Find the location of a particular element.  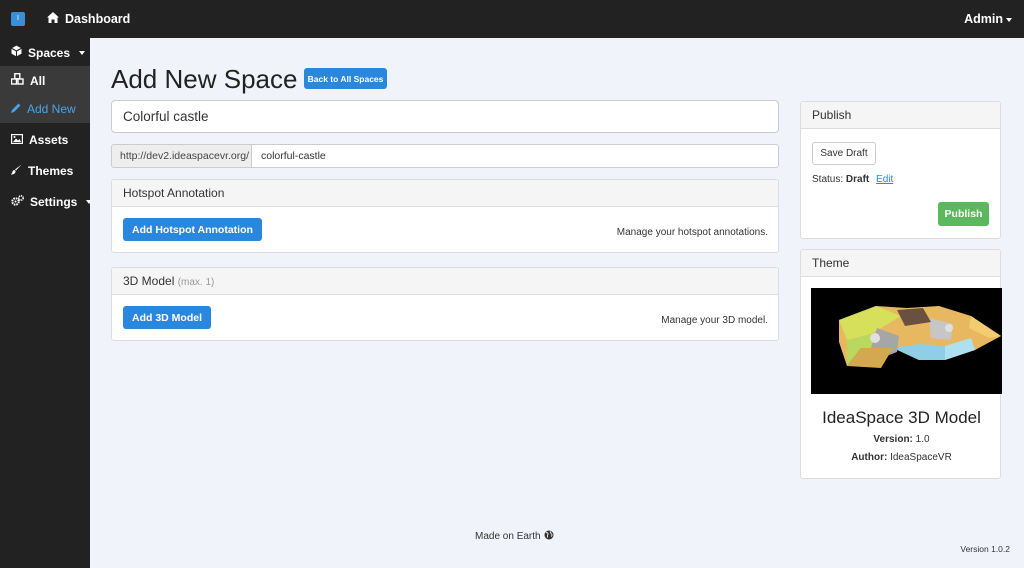

globe-icon is located at coordinates (549, 536).